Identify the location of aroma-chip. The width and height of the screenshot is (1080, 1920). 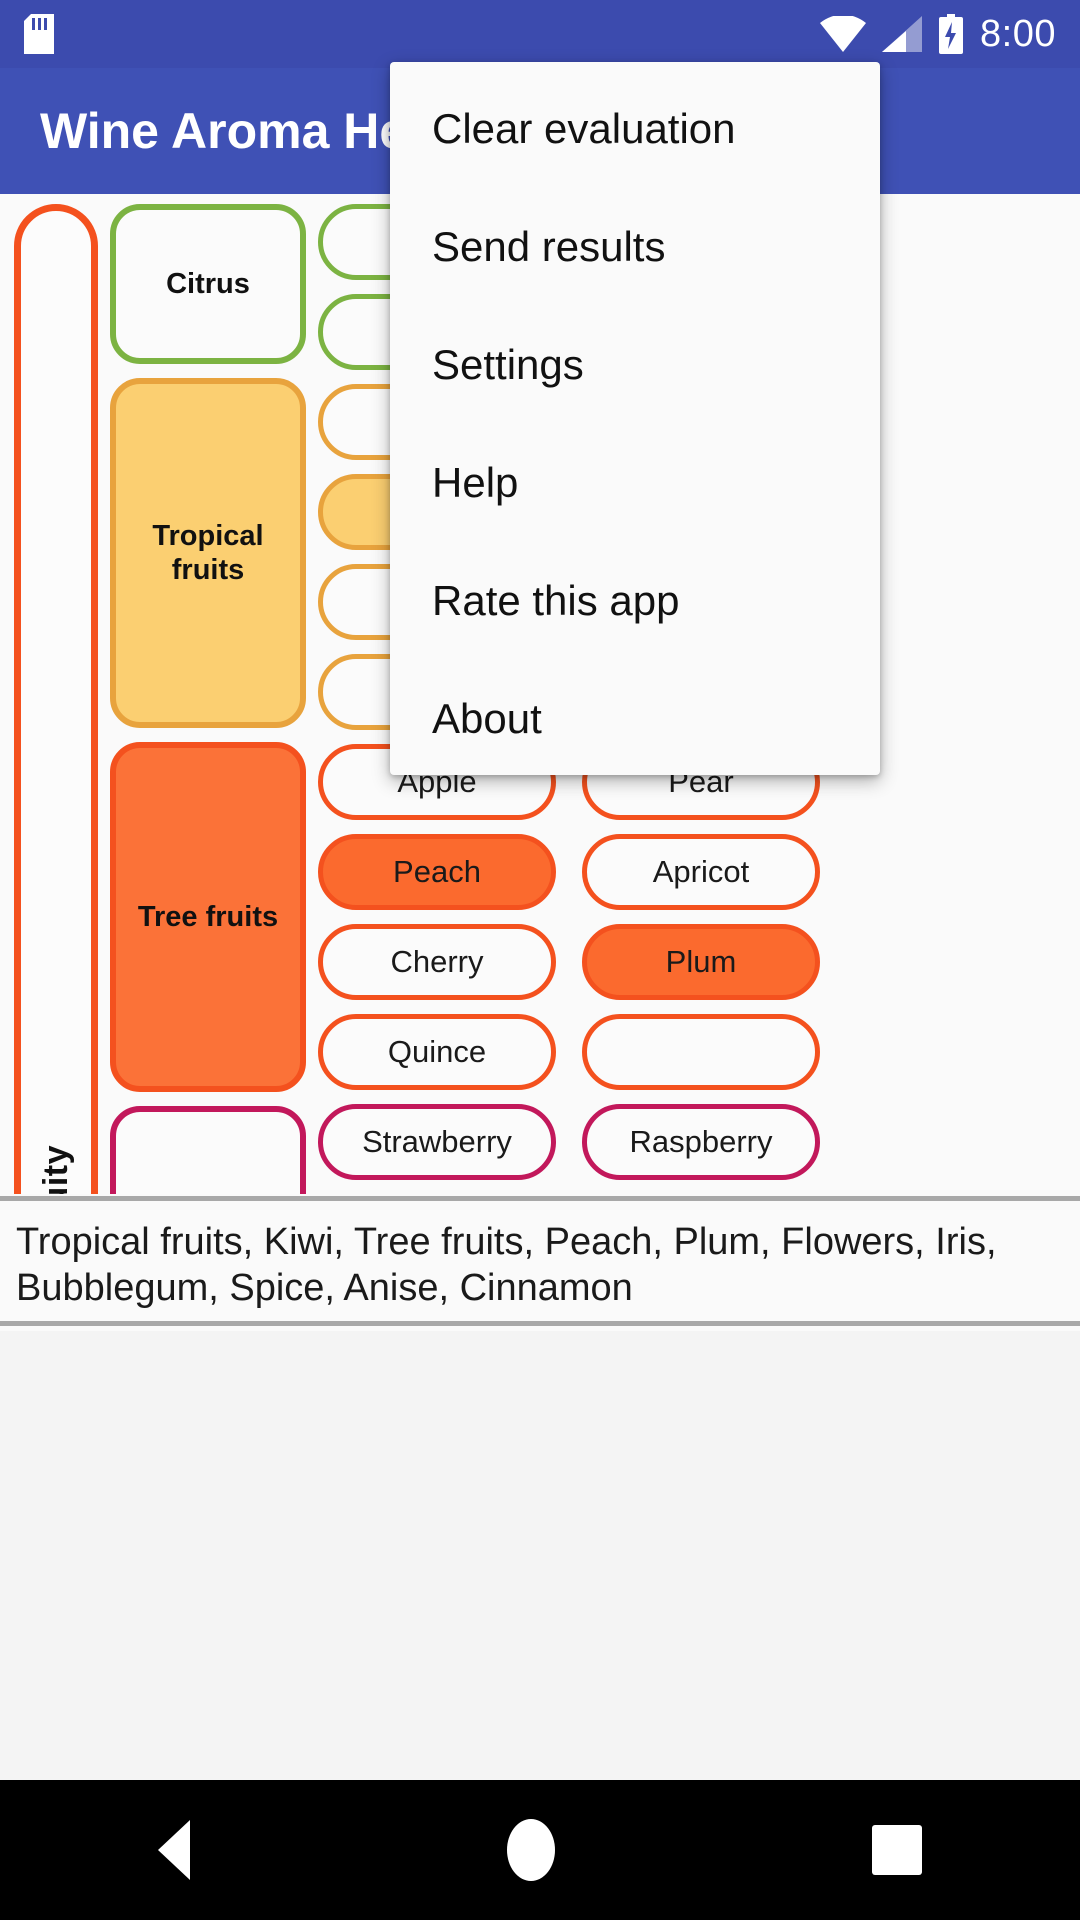
(701, 1052).